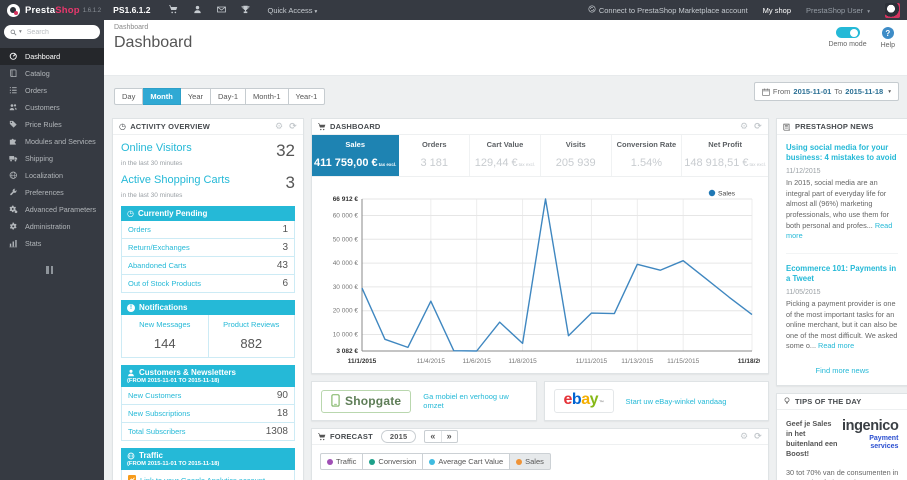  Describe the element at coordinates (208, 248) in the screenshot. I see `pending-row-return-exchanges: Return/Exchanges 3` at that location.